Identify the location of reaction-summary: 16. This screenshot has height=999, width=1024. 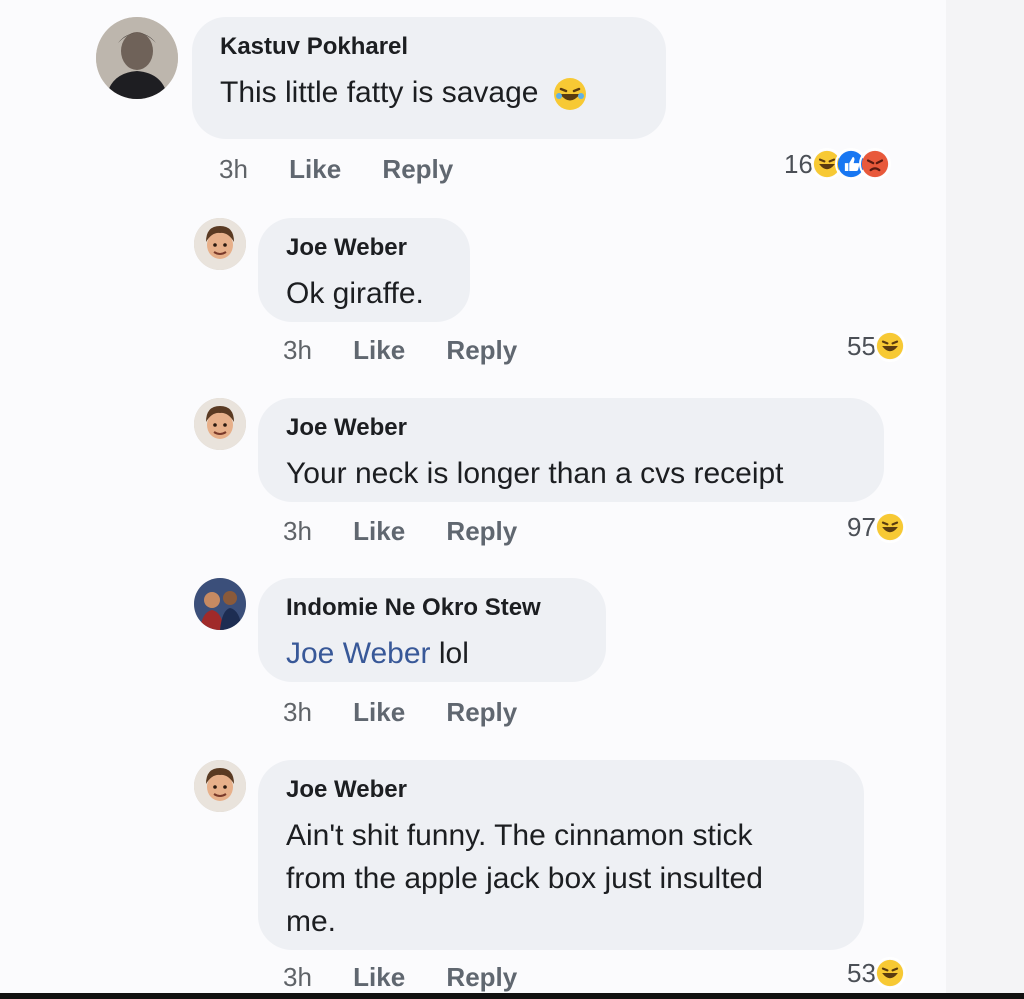
(837, 164).